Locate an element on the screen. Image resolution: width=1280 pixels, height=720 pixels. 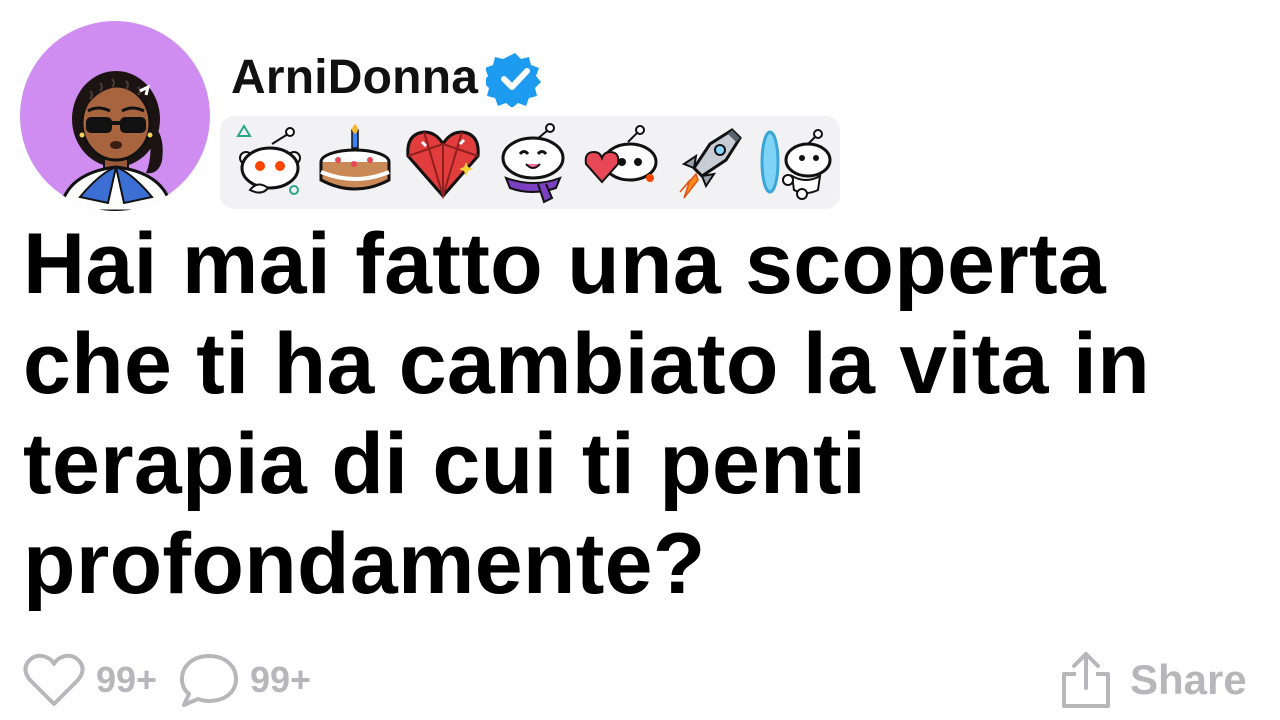
share-label: Share is located at coordinates (1188, 679).